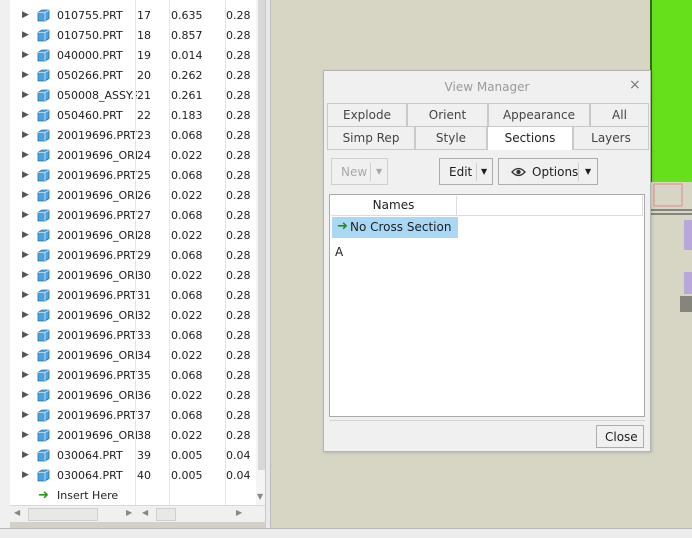 The width and height of the screenshot is (692, 538). Describe the element at coordinates (90, 55) in the screenshot. I see `tree-row-name: 040000.PRT` at that location.